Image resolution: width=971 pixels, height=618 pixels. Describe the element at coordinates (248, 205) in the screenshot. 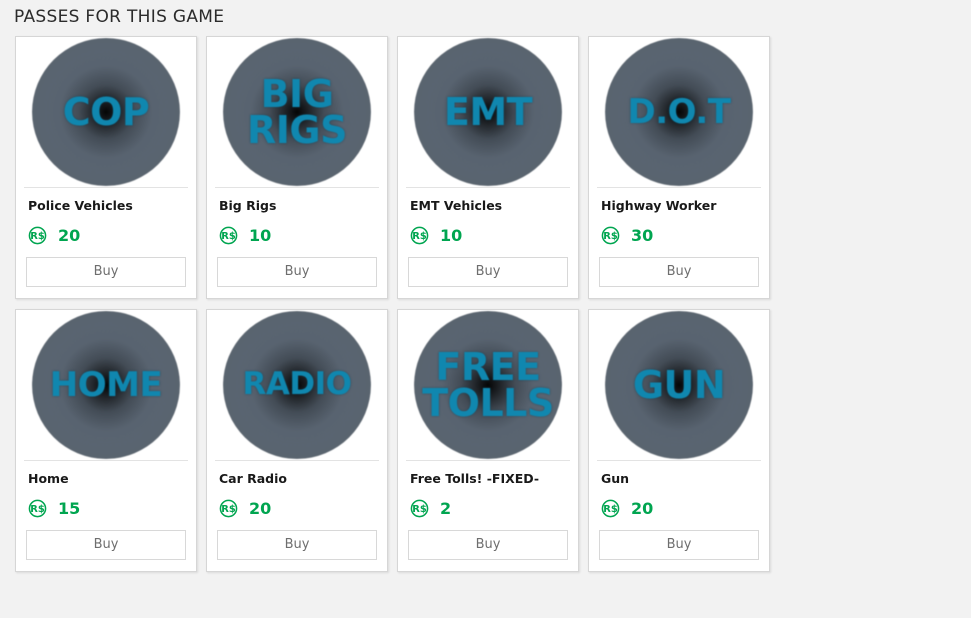

I see `pass-name: Big Rigs` at that location.